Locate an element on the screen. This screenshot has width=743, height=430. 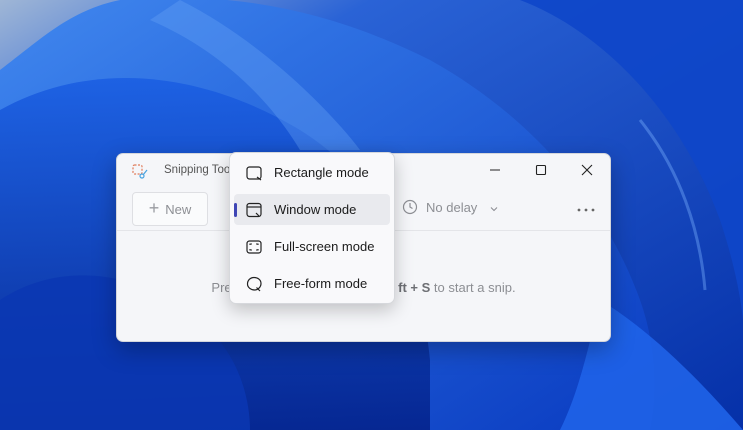
close-button is located at coordinates (587, 170).